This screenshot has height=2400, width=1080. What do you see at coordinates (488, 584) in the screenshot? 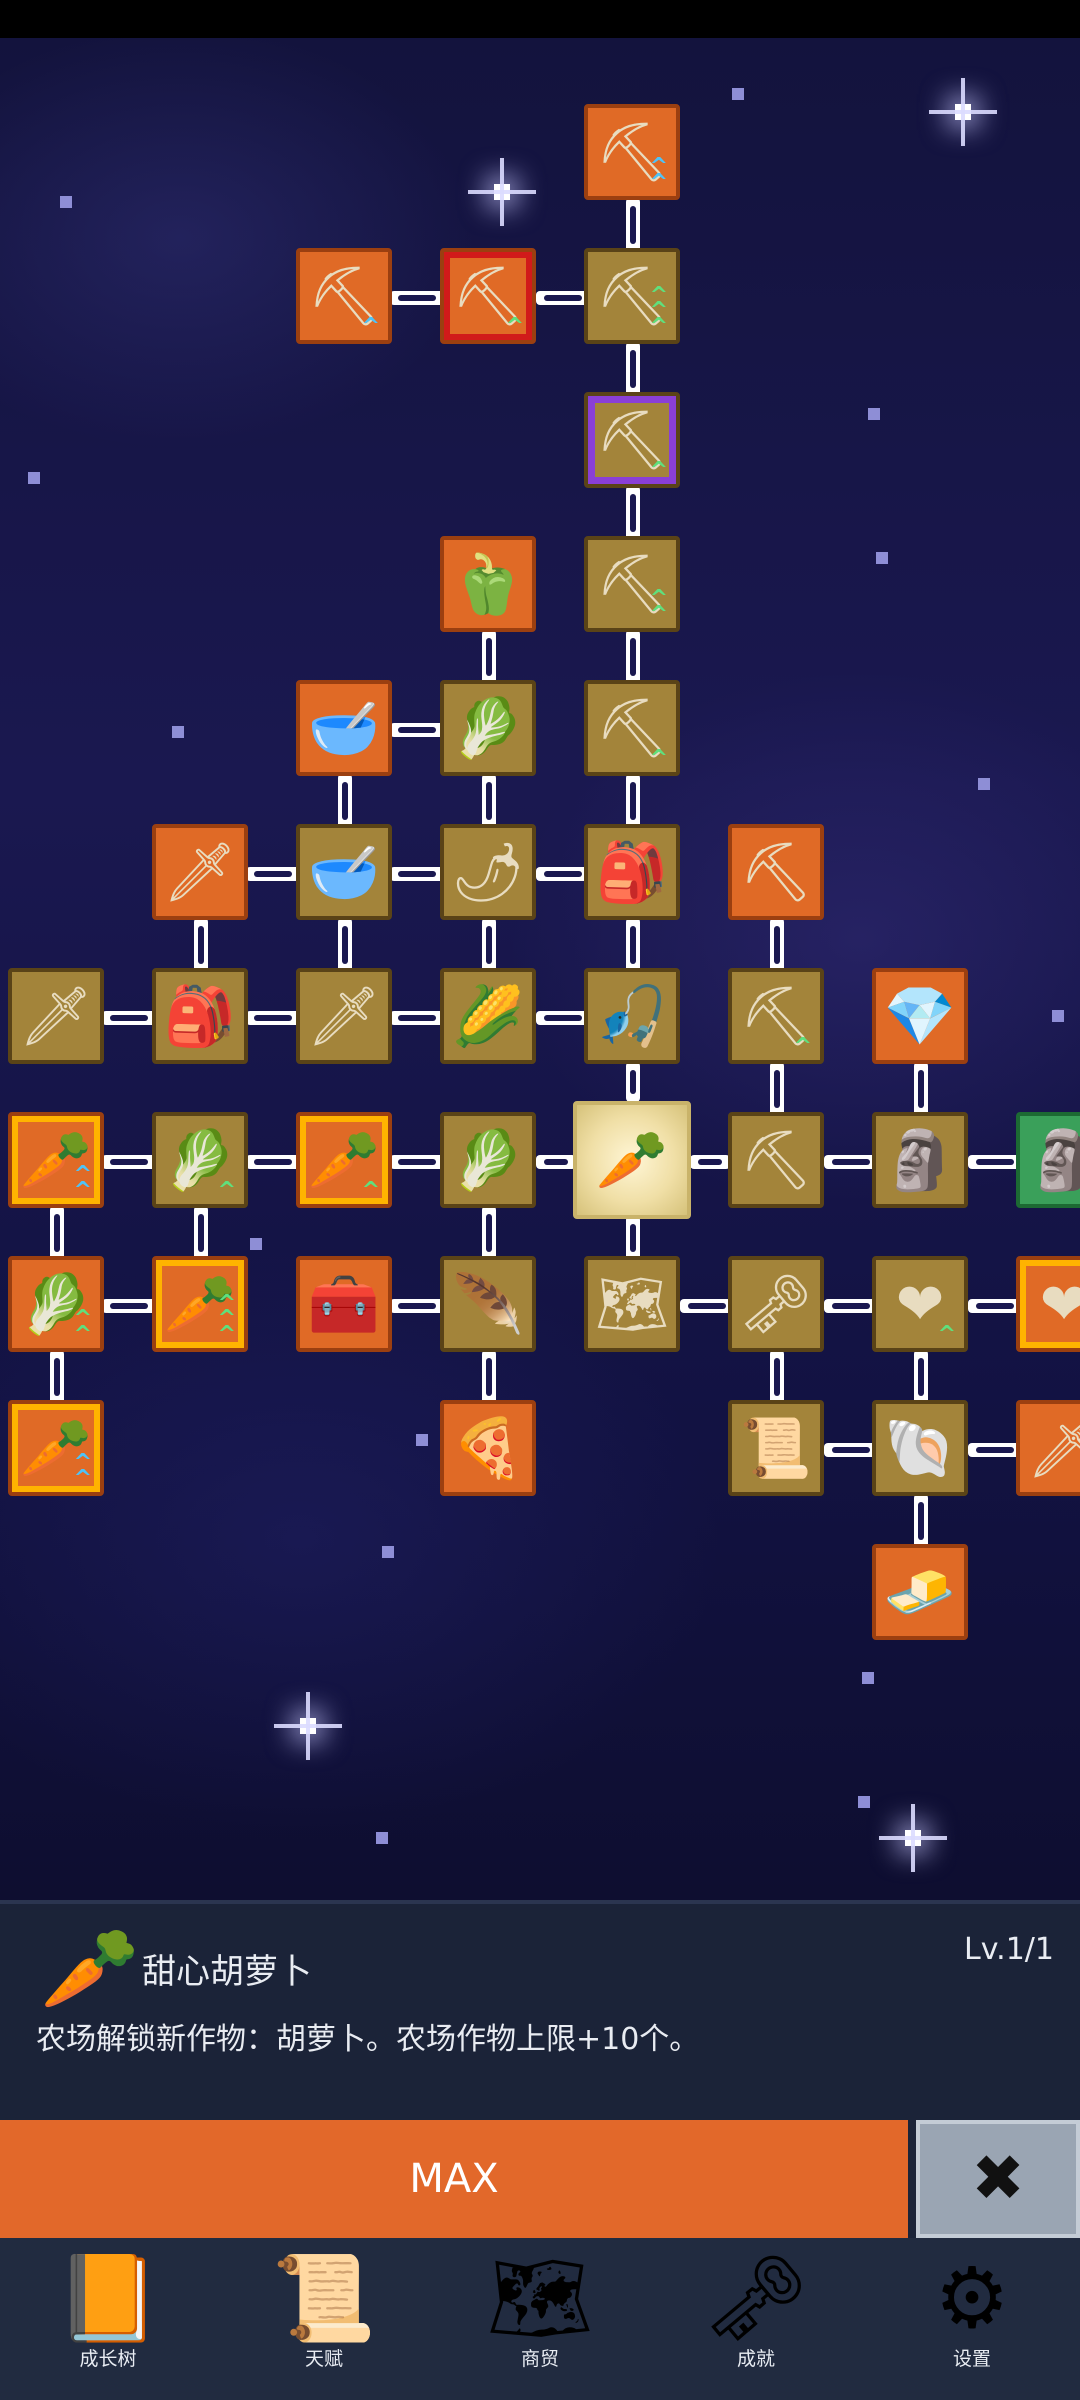
I see `skill-node: 🫑` at bounding box center [488, 584].